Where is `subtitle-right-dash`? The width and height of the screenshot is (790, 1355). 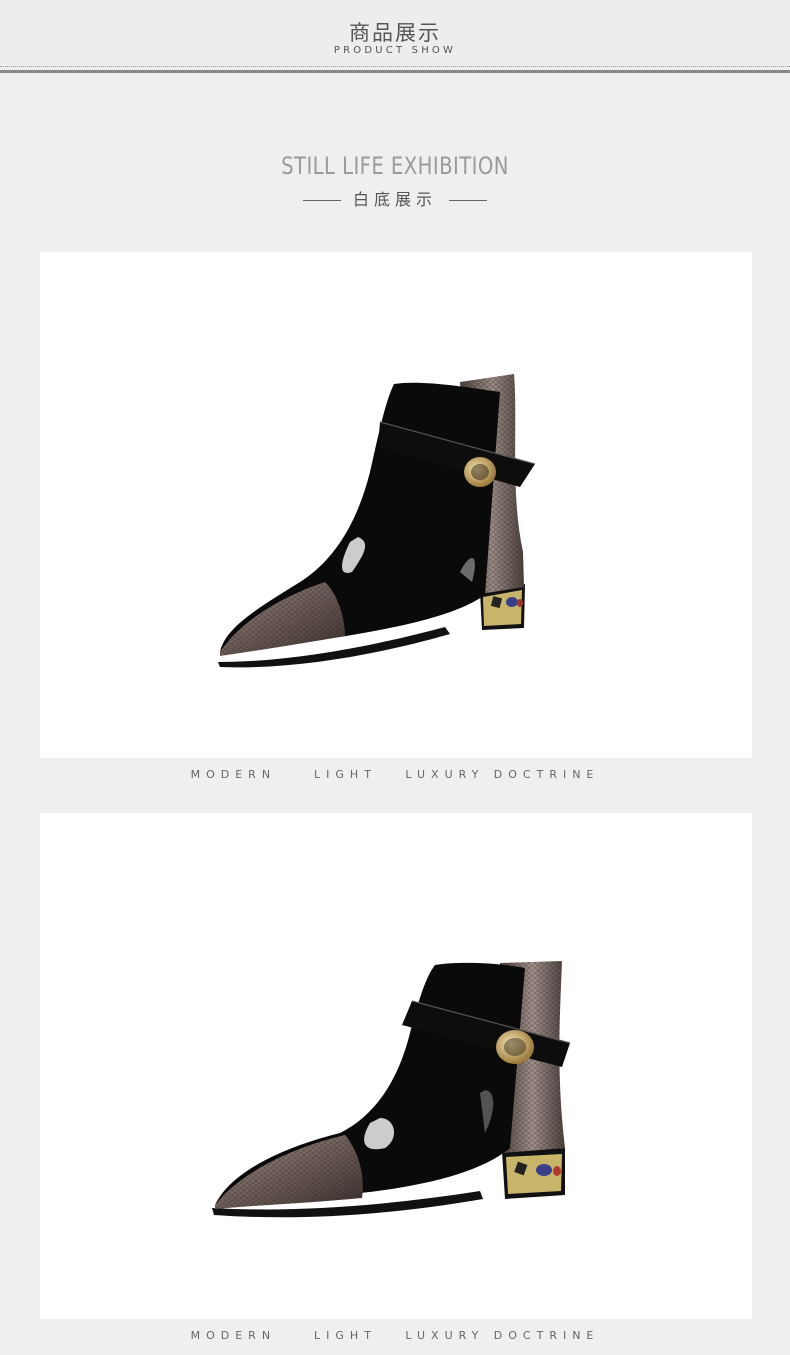
subtitle-right-dash is located at coordinates (468, 200).